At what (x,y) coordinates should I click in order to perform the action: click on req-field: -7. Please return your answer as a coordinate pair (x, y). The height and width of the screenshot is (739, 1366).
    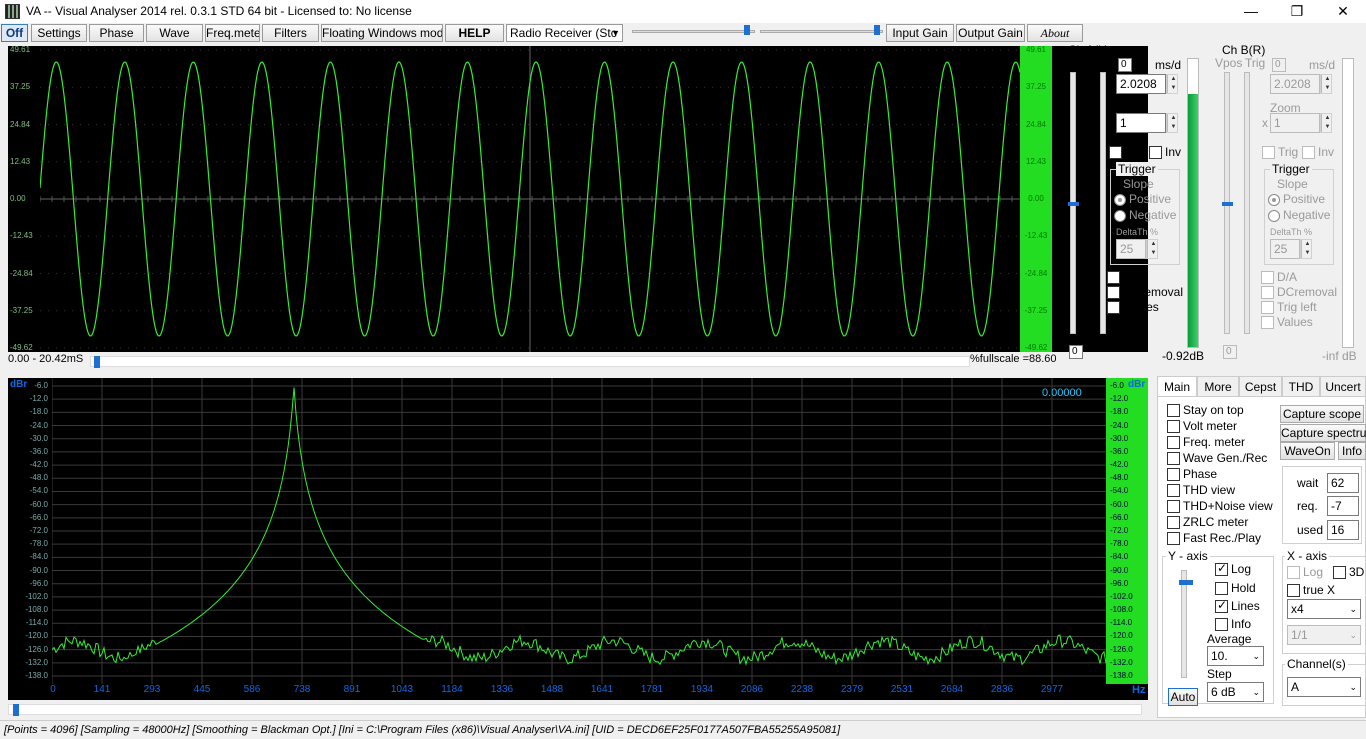
    Looking at the image, I should click on (1343, 506).